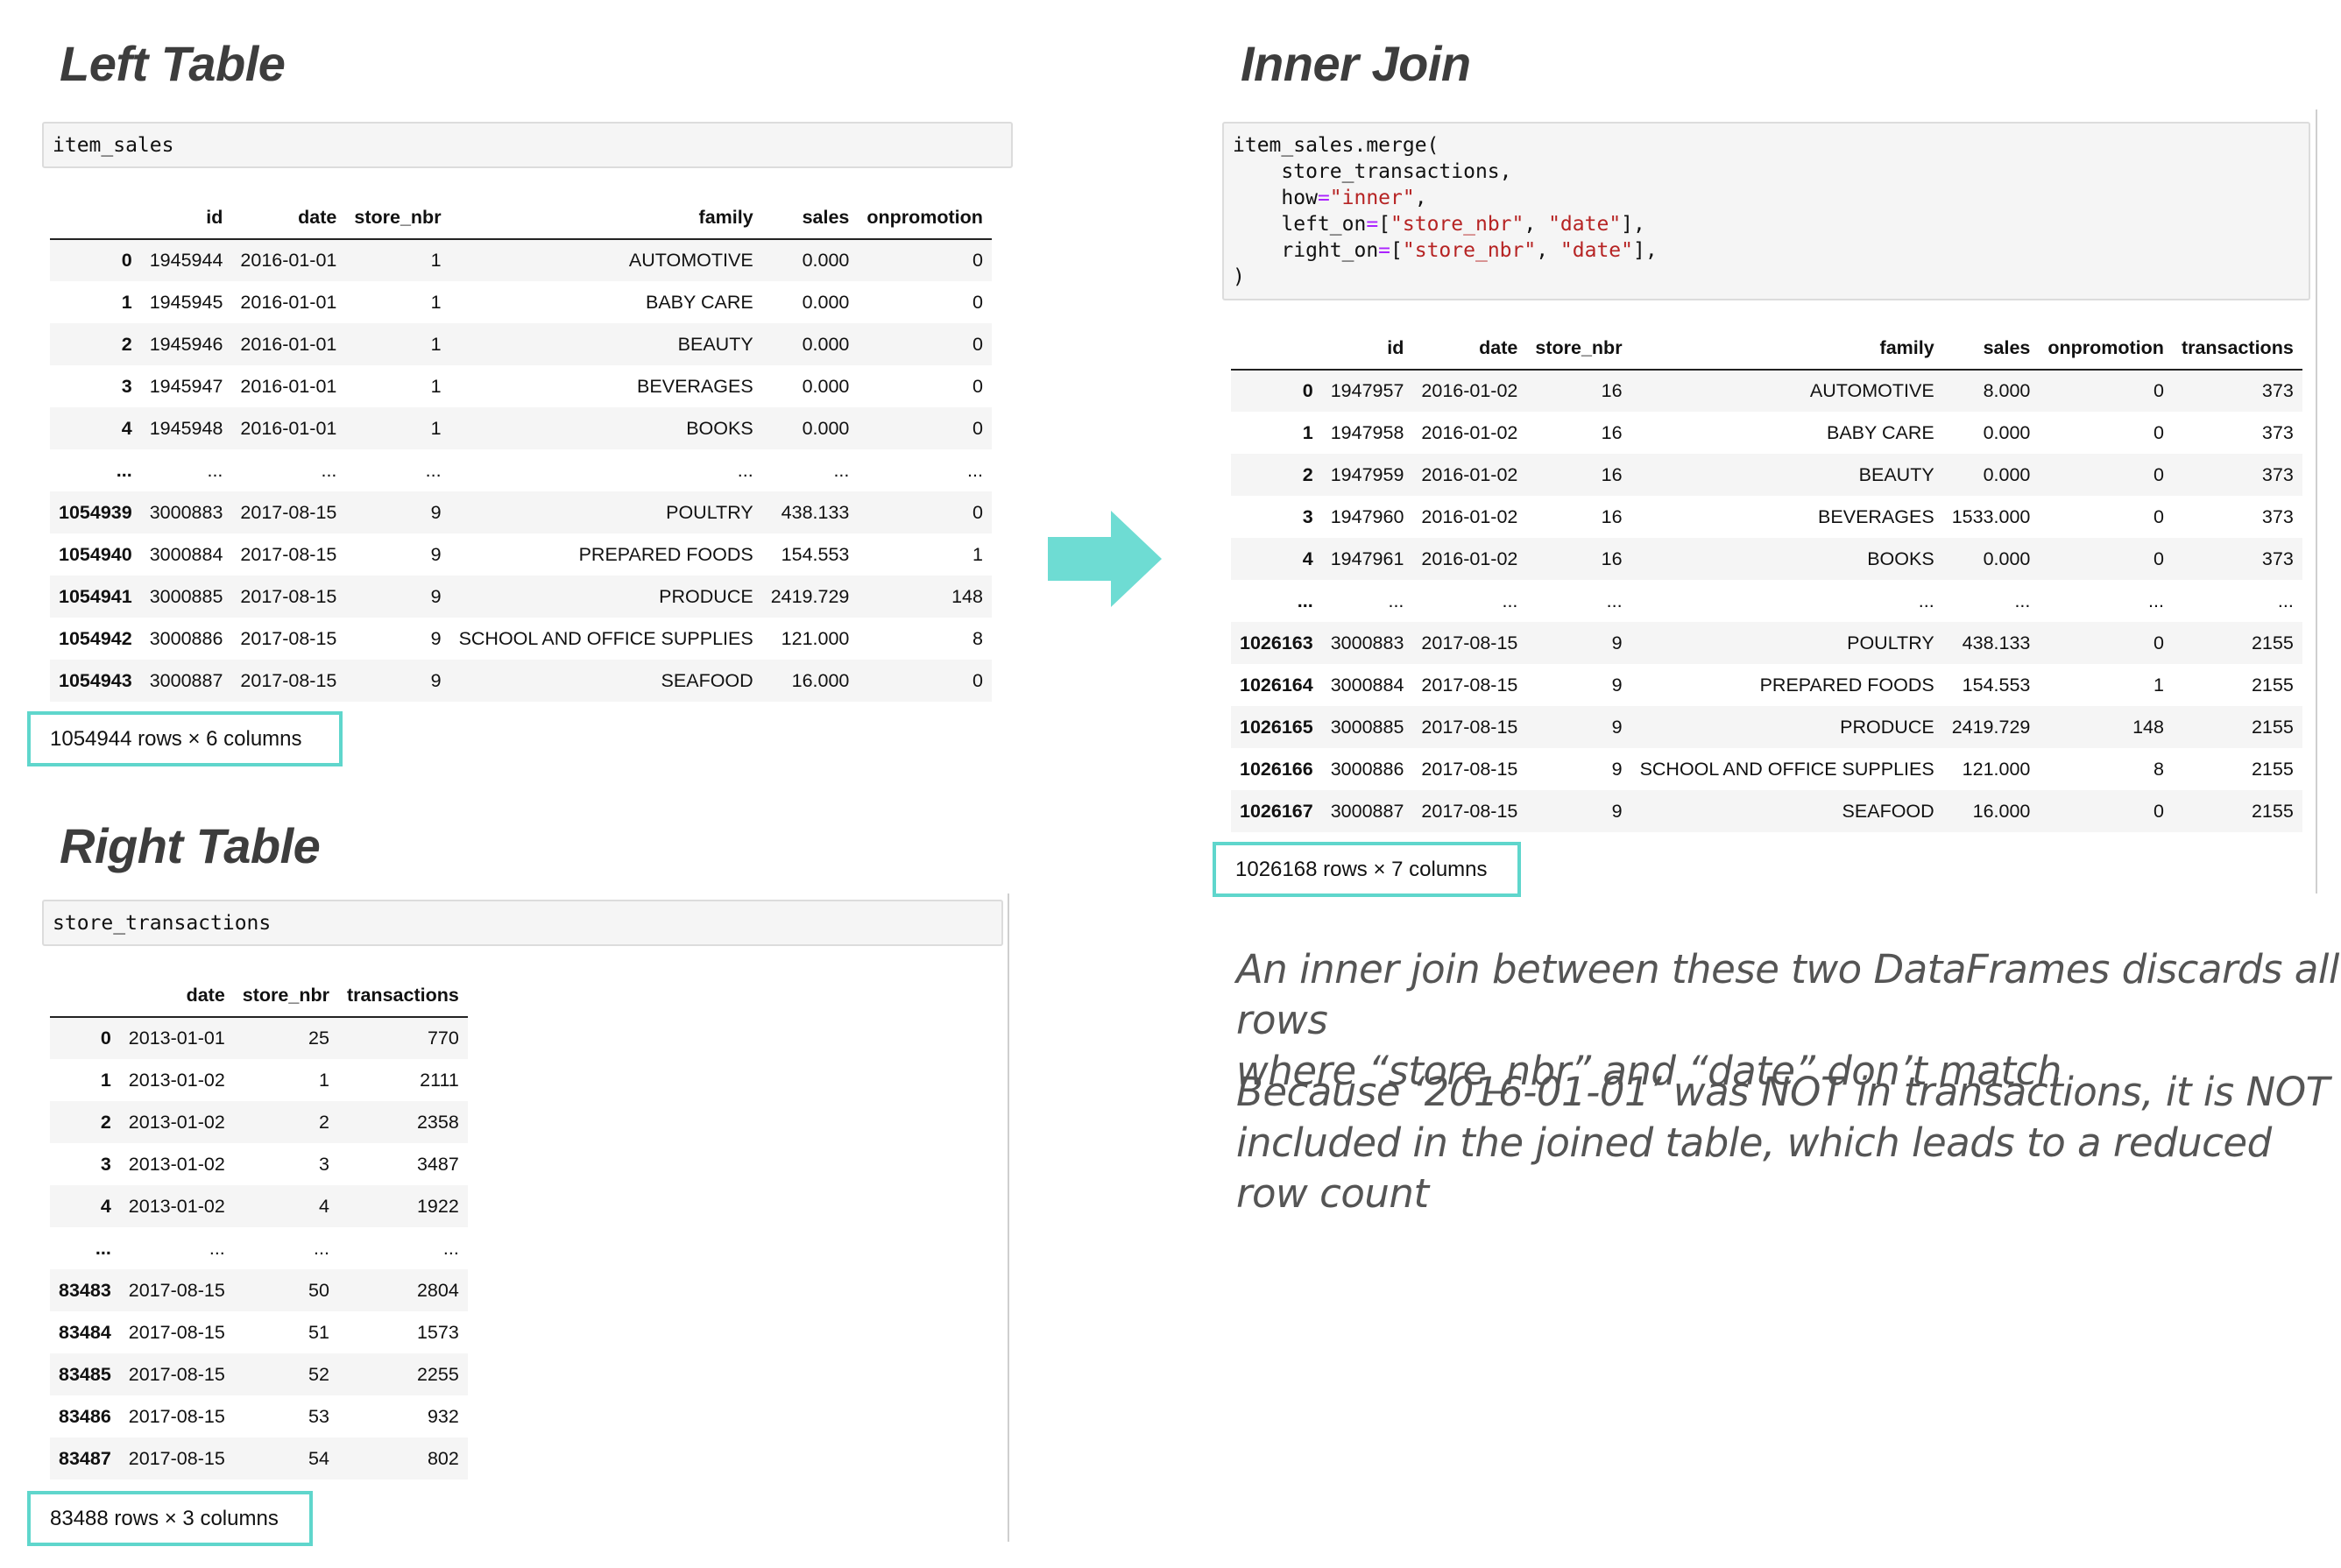 This screenshot has width=2341, height=1568. Describe the element at coordinates (259, 1080) in the screenshot. I see `table-row: 1 2013-01-02 1 2111` at that location.